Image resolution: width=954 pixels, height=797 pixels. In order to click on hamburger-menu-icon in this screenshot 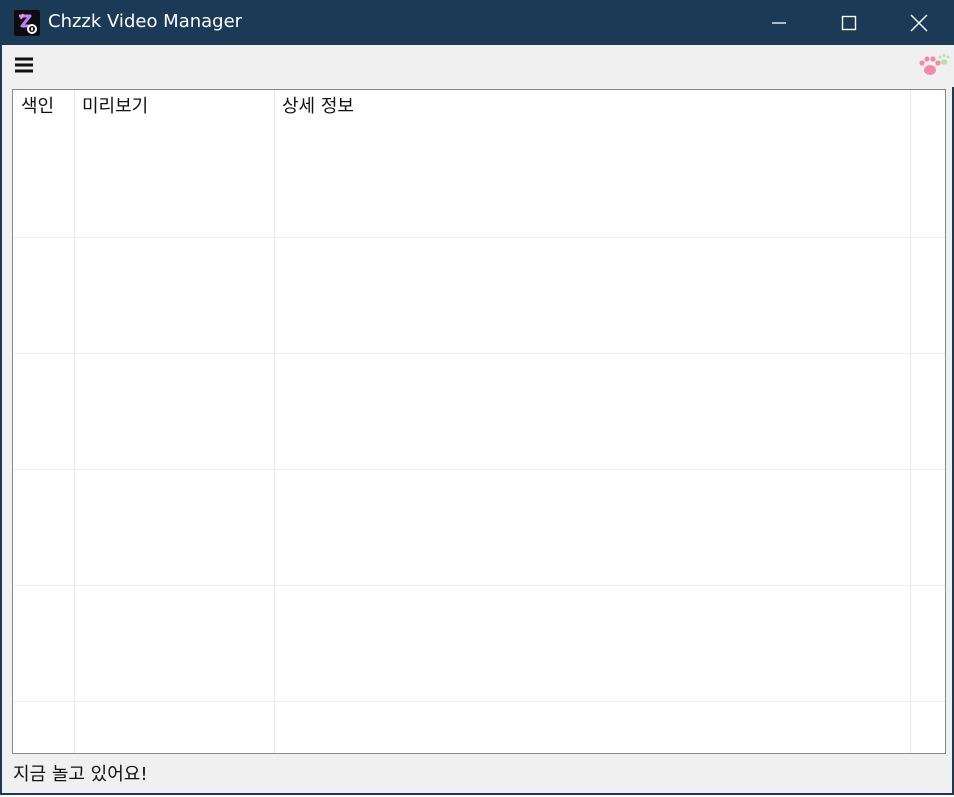, I will do `click(24, 65)`.